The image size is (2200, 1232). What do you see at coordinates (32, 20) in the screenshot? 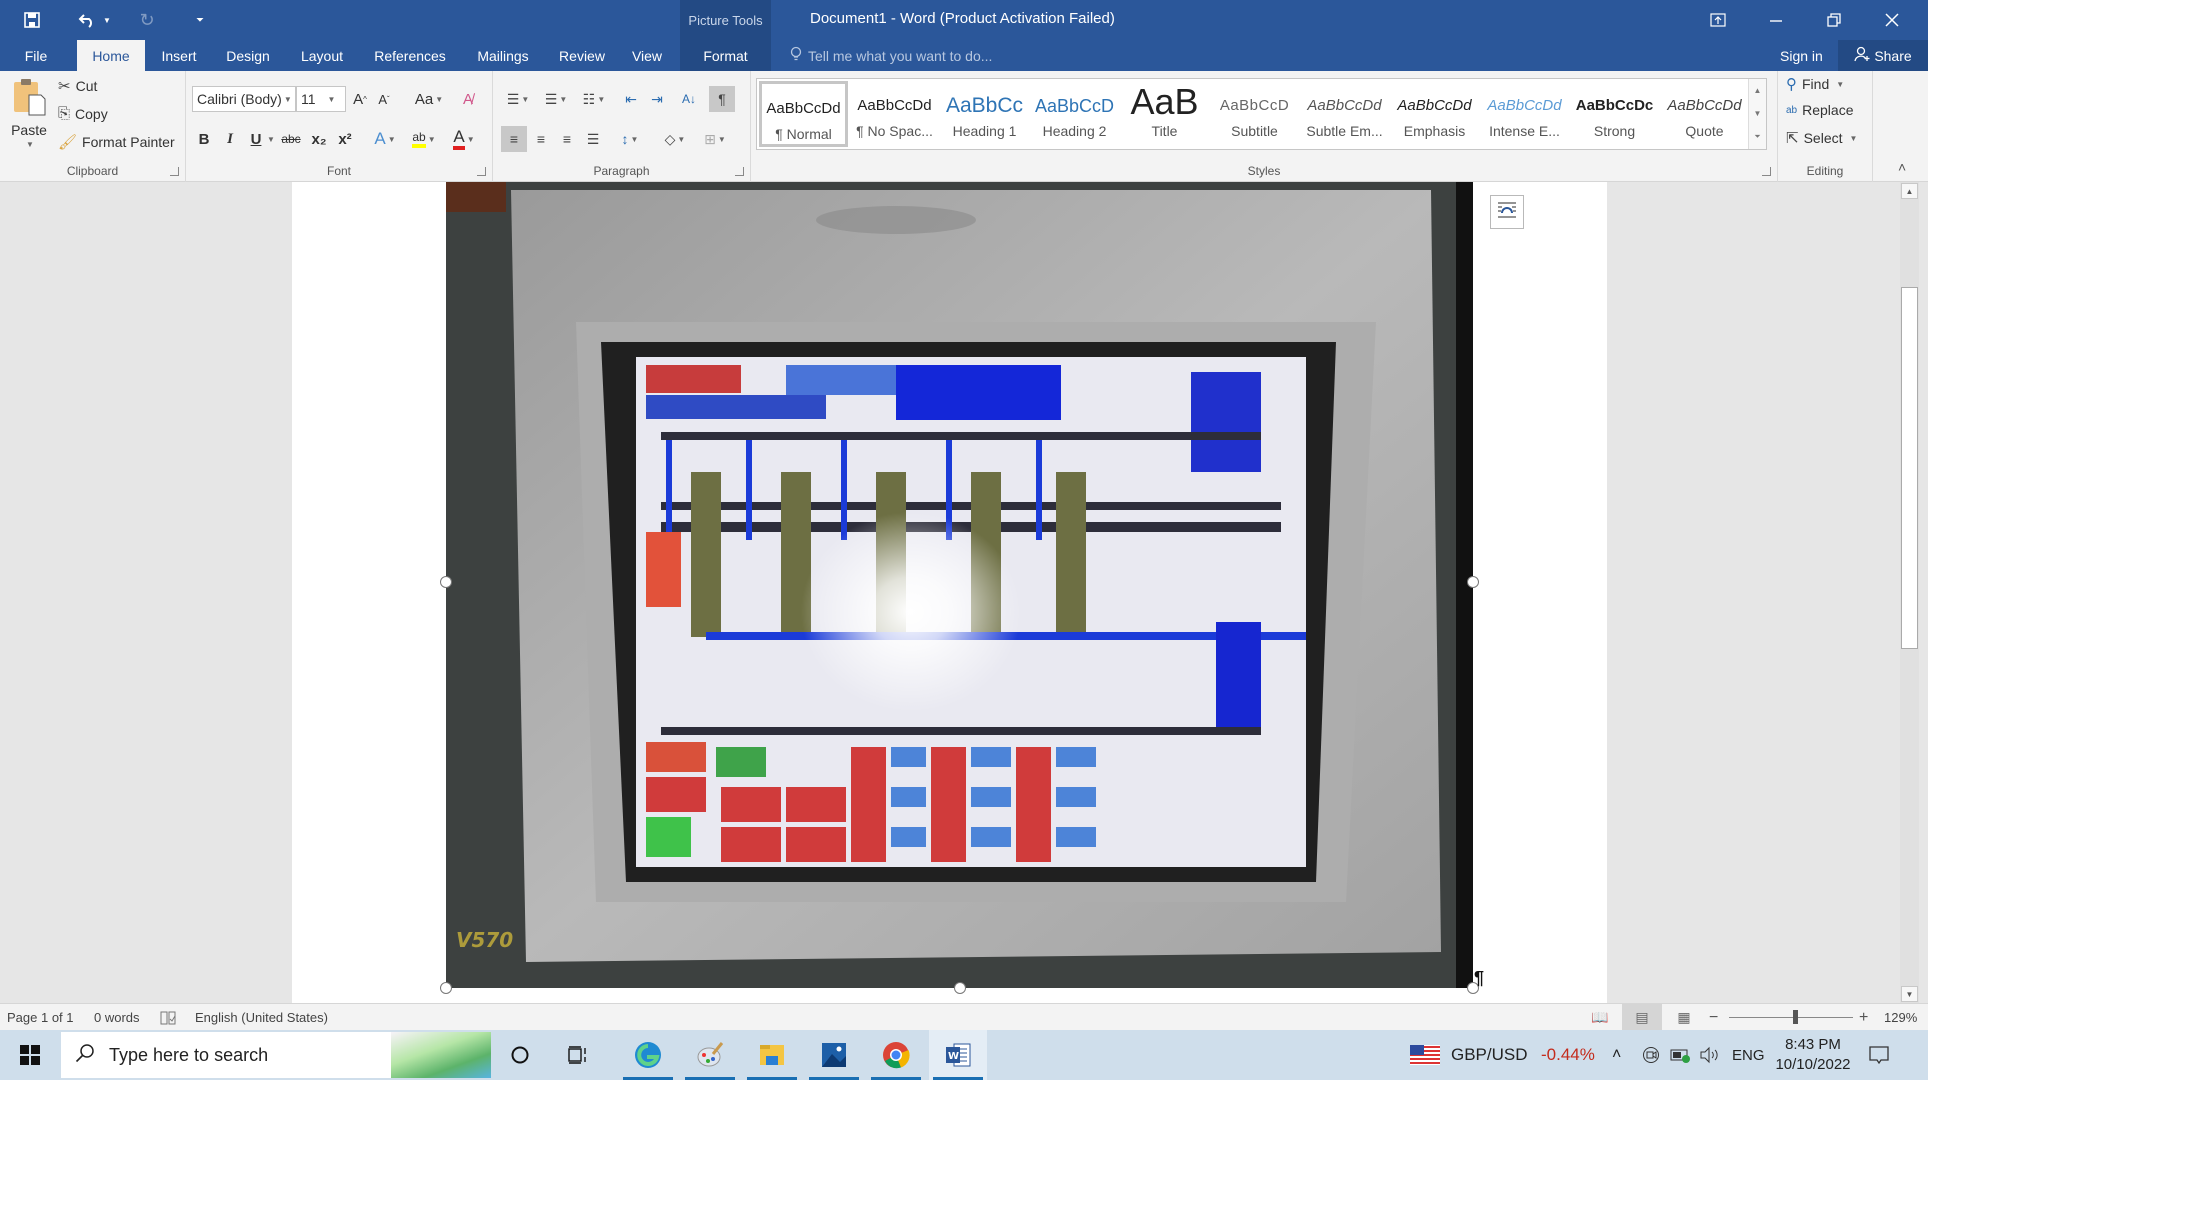
I see `save-icon` at bounding box center [32, 20].